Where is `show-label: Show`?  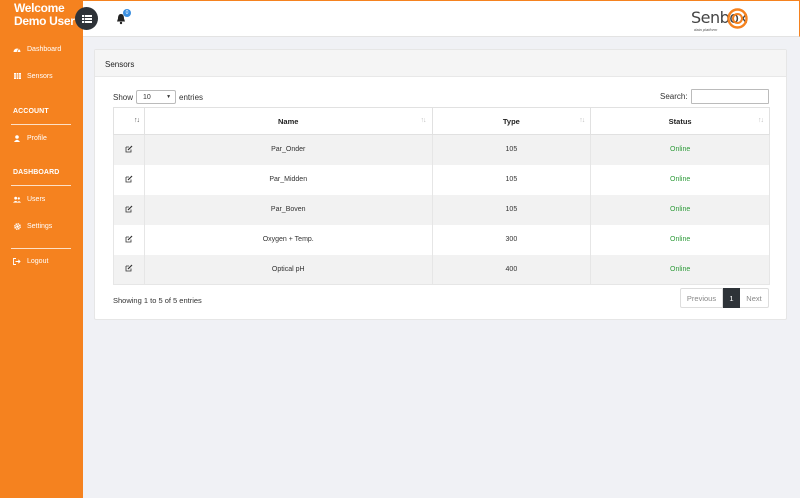 show-label: Show is located at coordinates (123, 97).